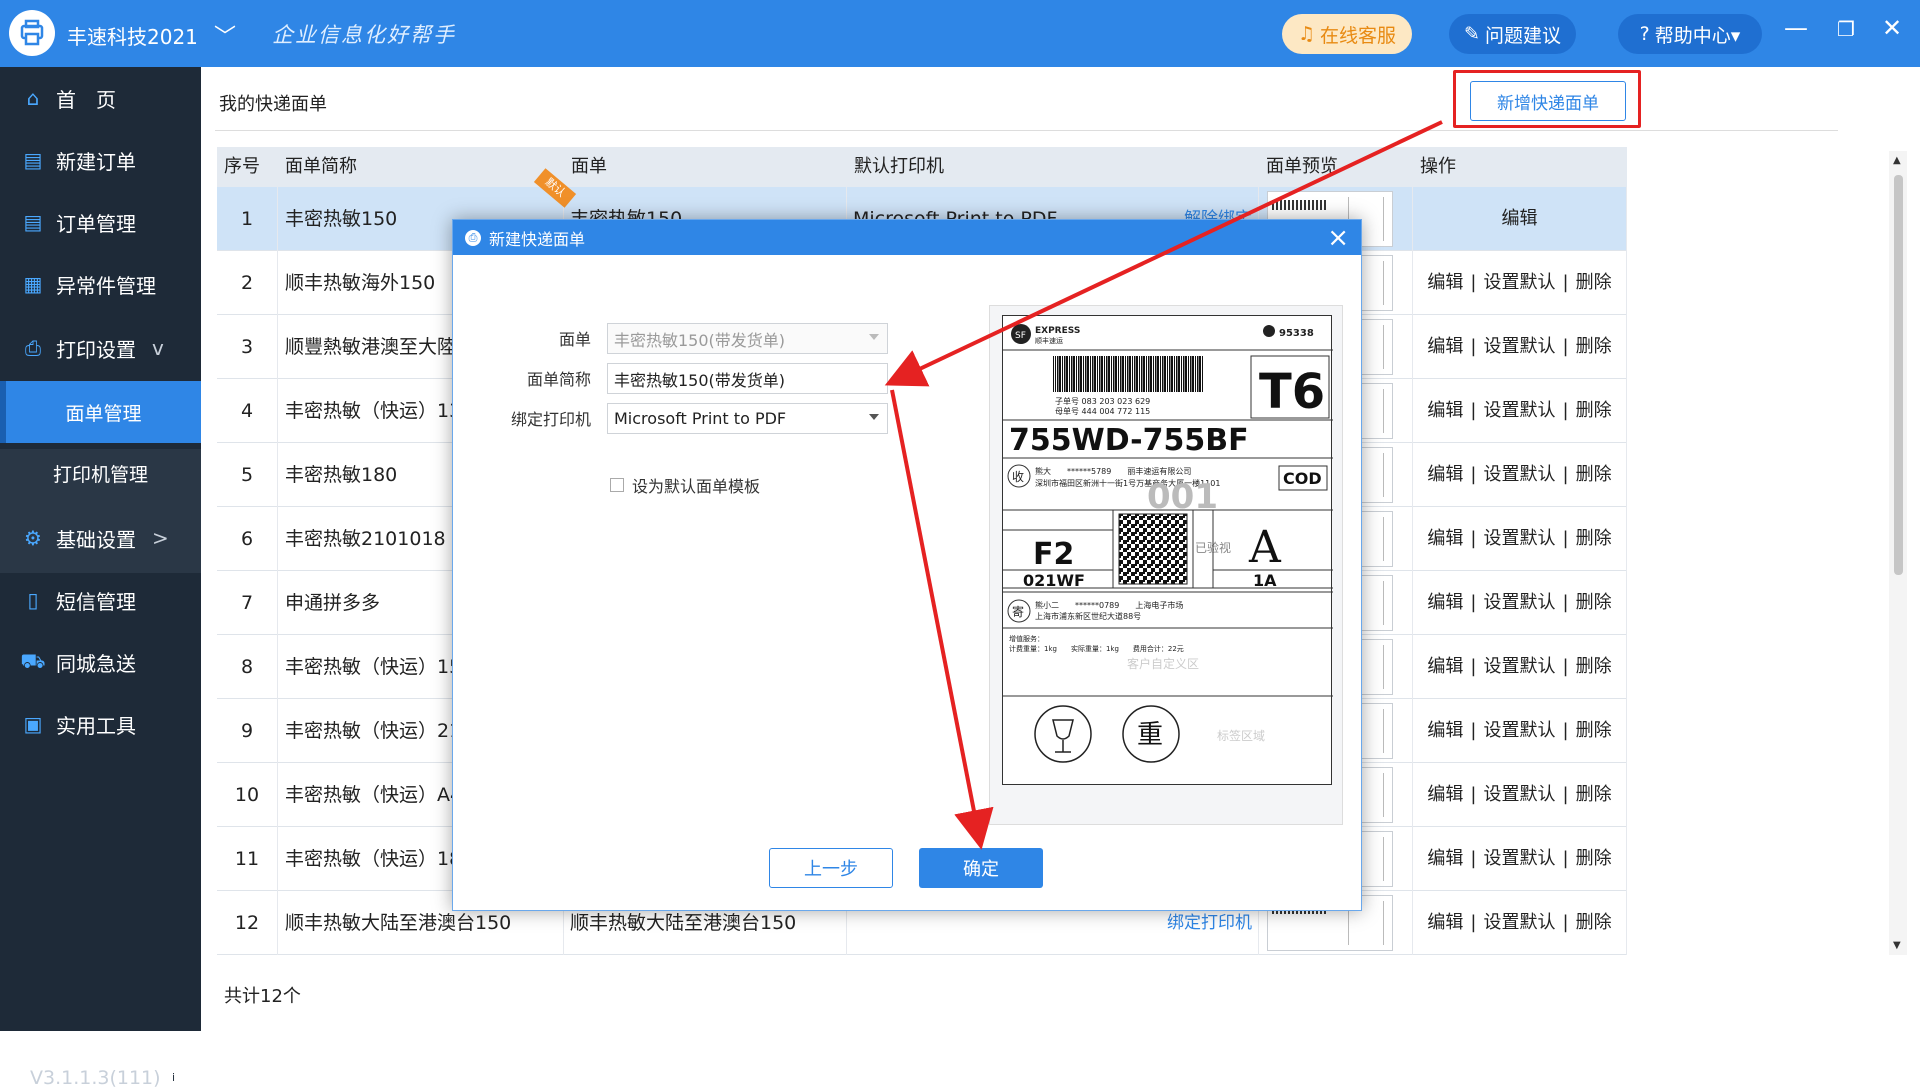 The image size is (1920, 1089). What do you see at coordinates (1163, 663) in the screenshot?
I see `waybill-custom-area: 客户自定义区` at bounding box center [1163, 663].